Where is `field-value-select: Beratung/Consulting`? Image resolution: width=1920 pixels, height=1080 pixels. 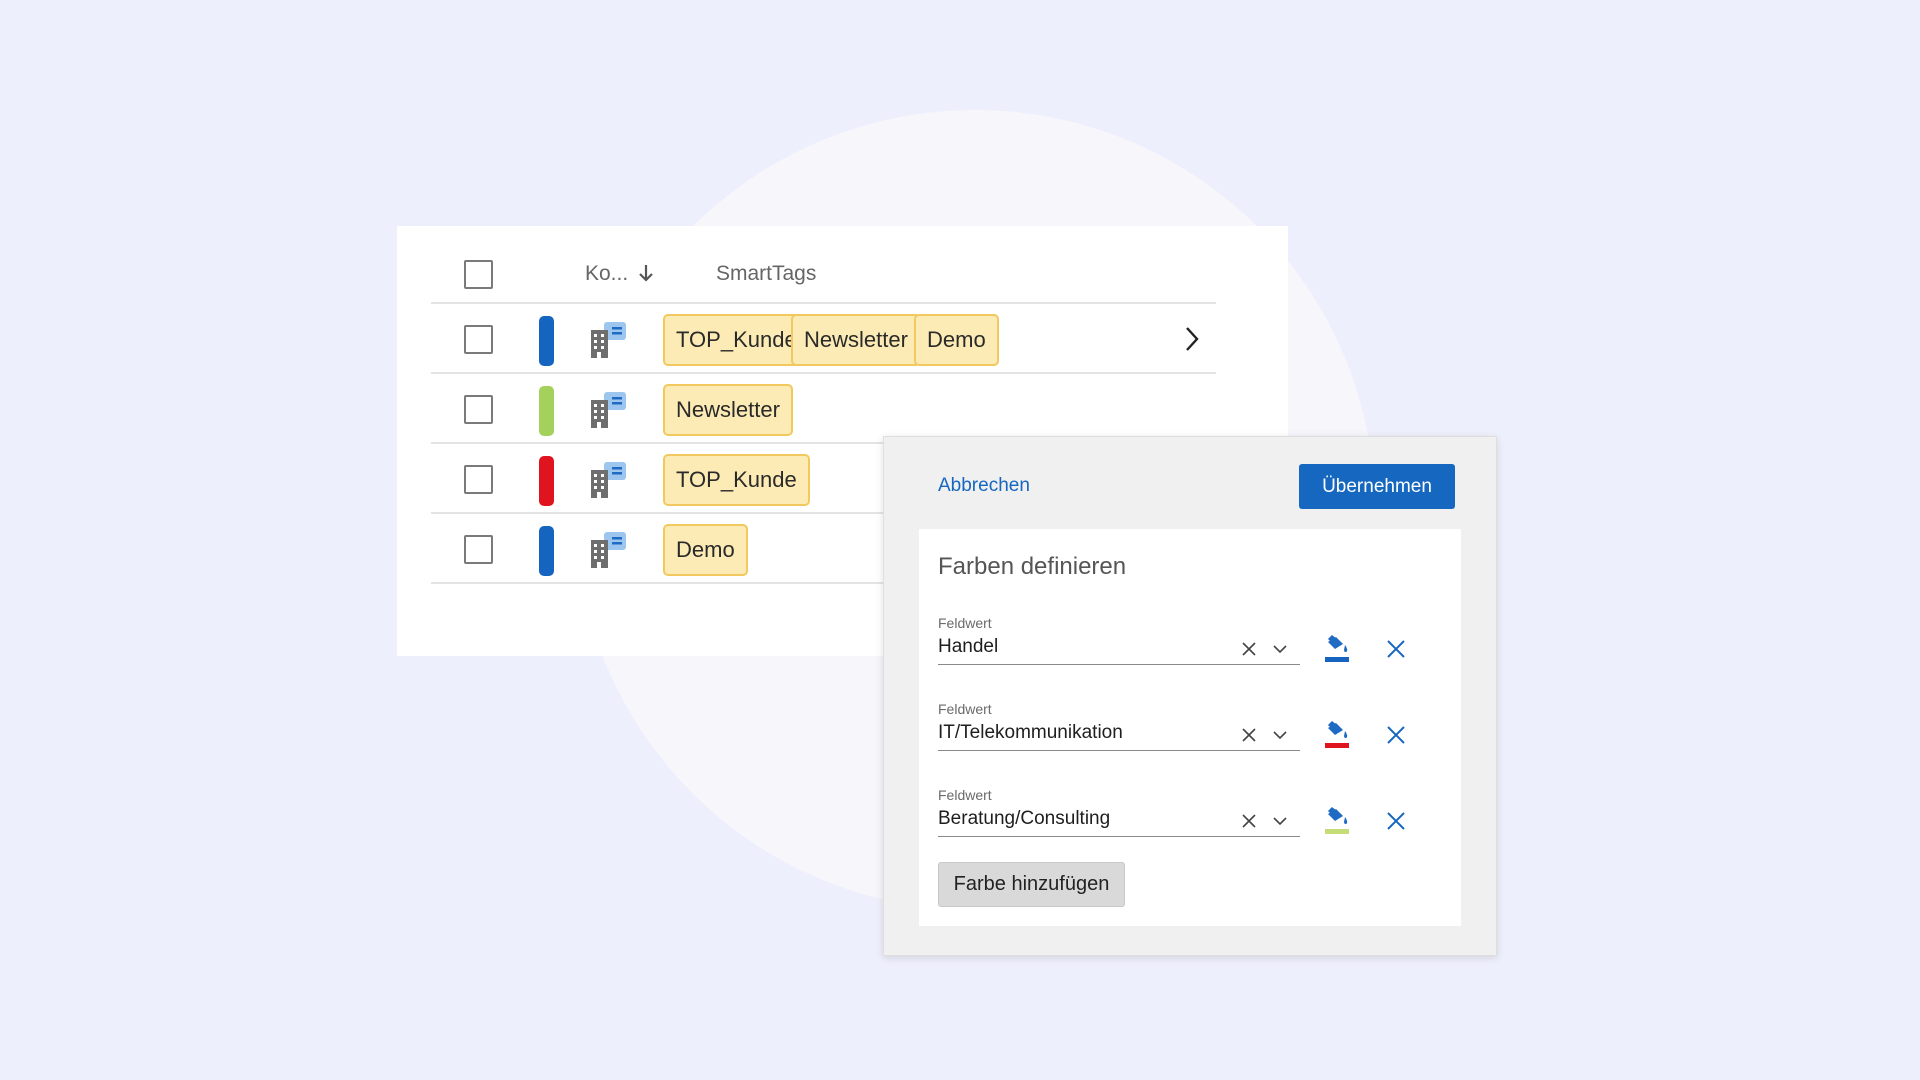
field-value-select: Beratung/Consulting is located at coordinates (1024, 819).